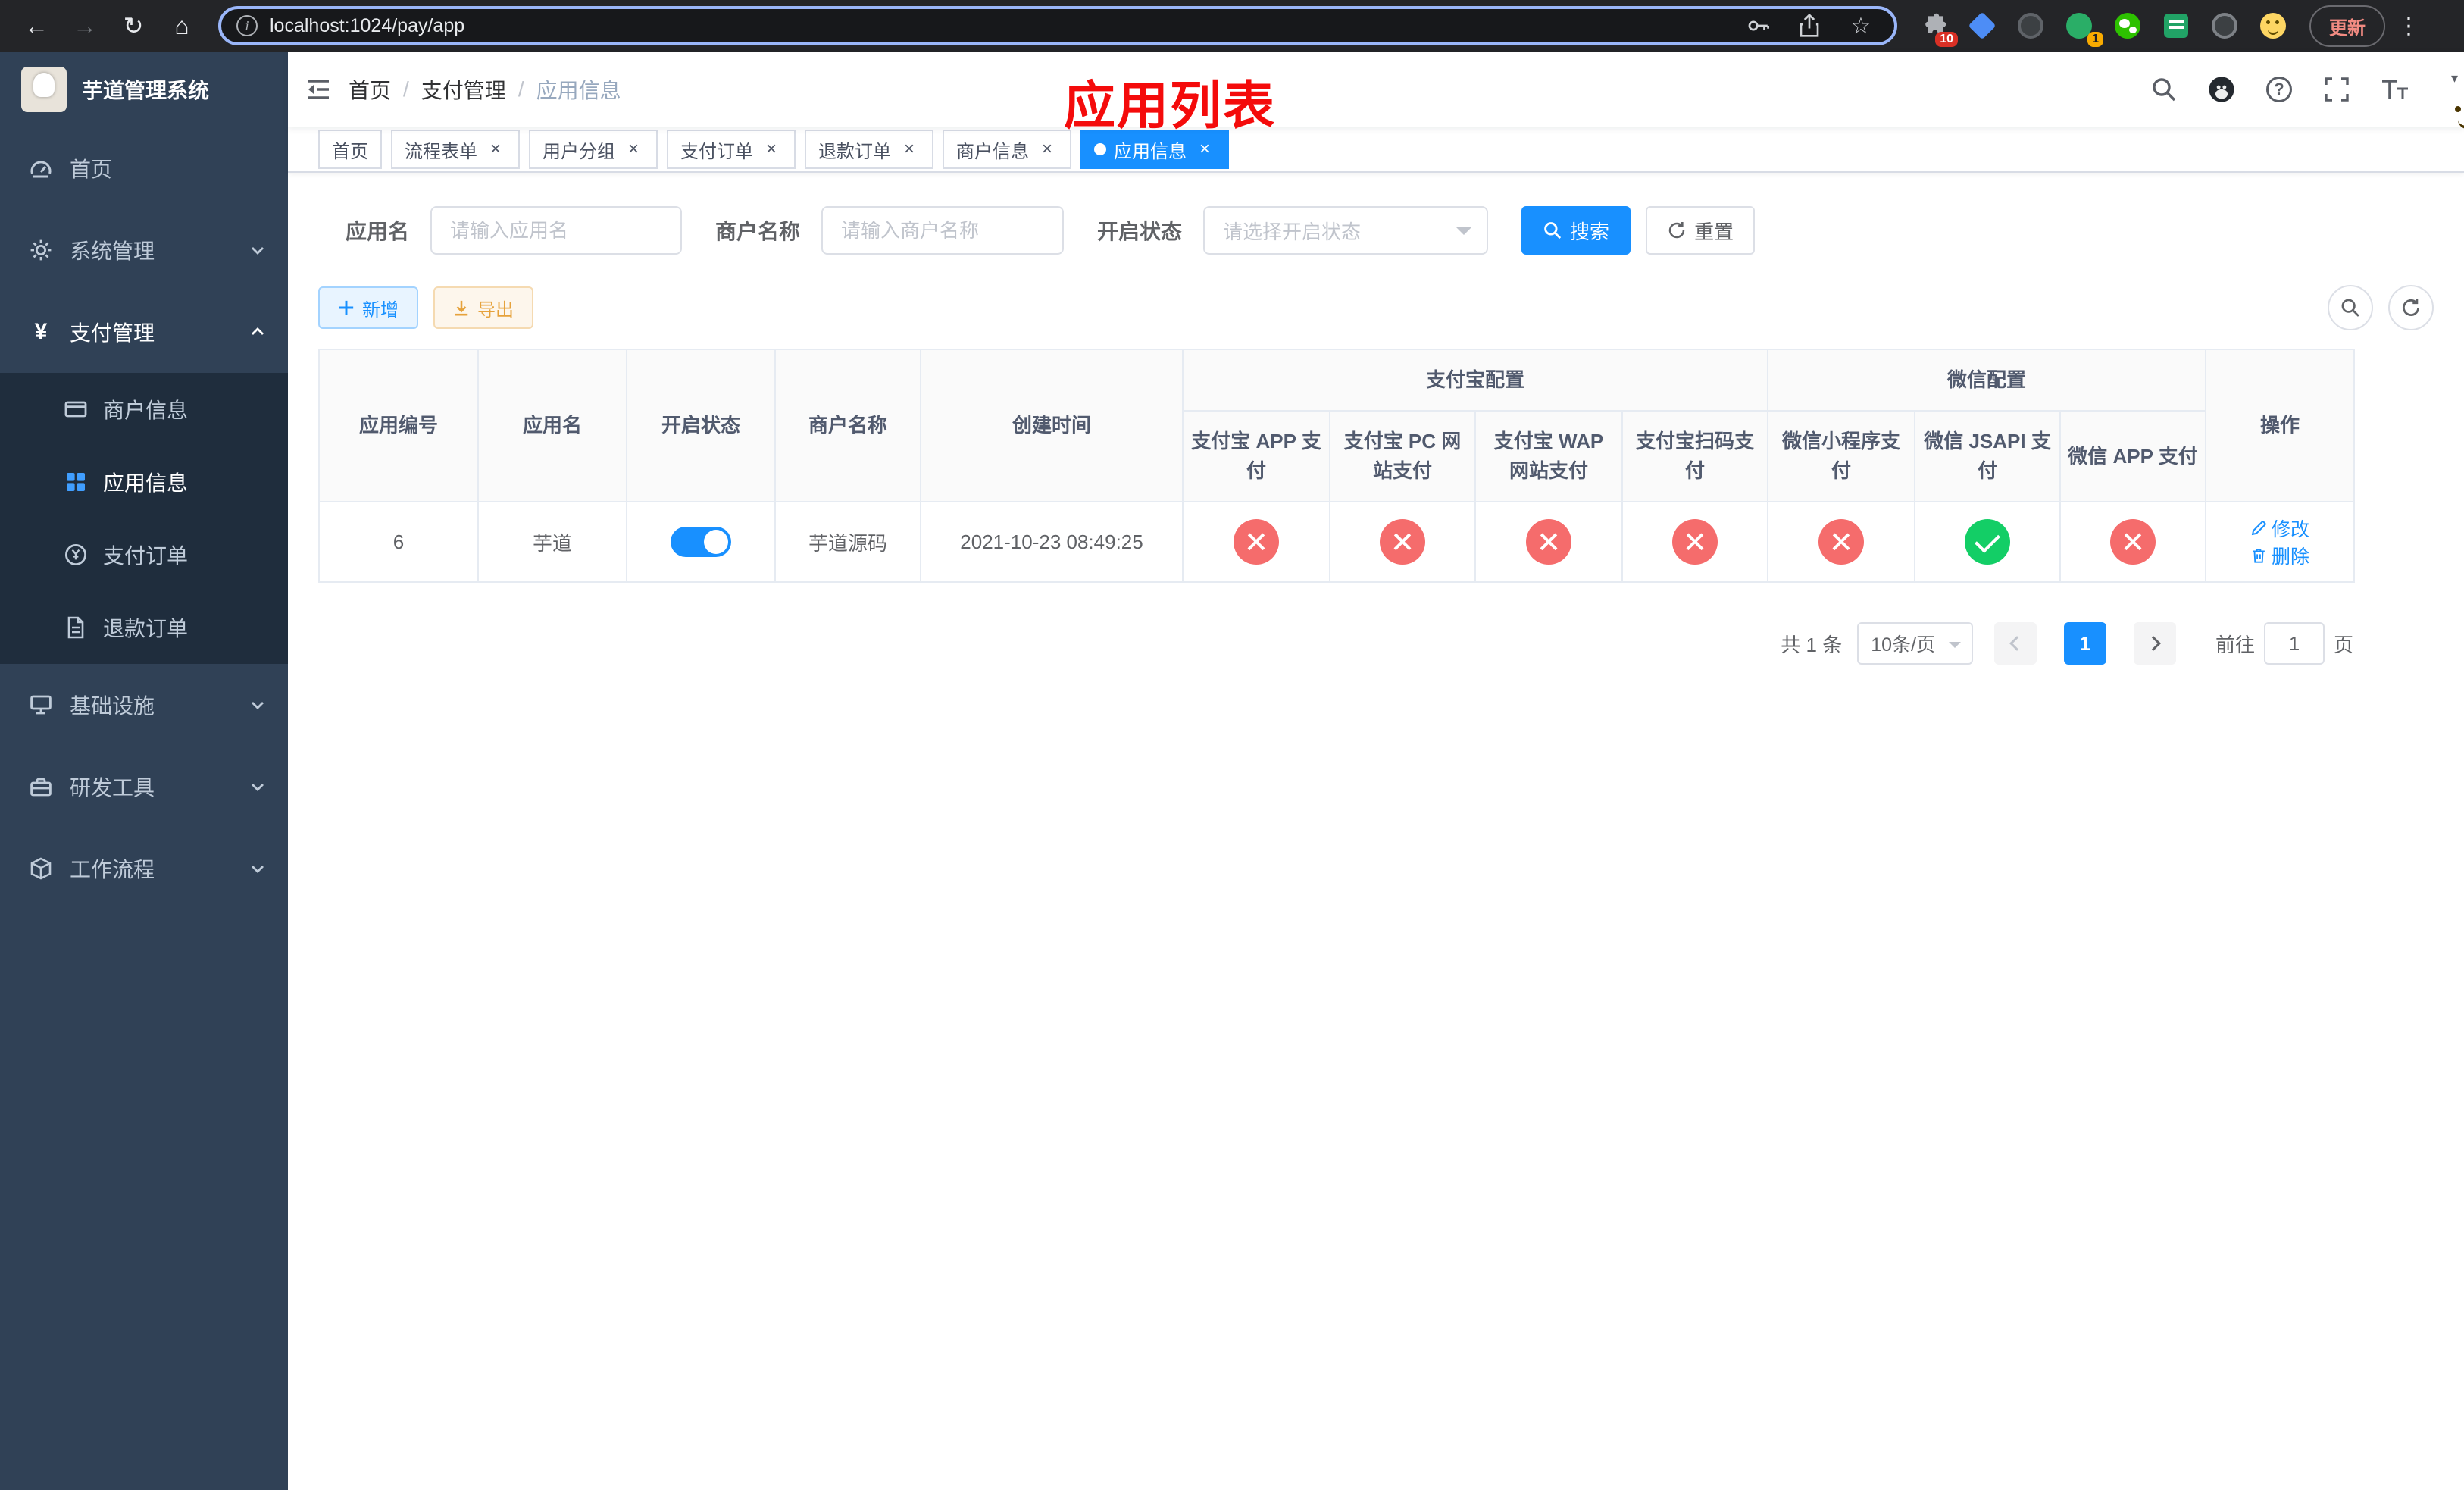 This screenshot has height=1490, width=2464. Describe the element at coordinates (2030, 26) in the screenshot. I see `extension-dark-icon` at that location.